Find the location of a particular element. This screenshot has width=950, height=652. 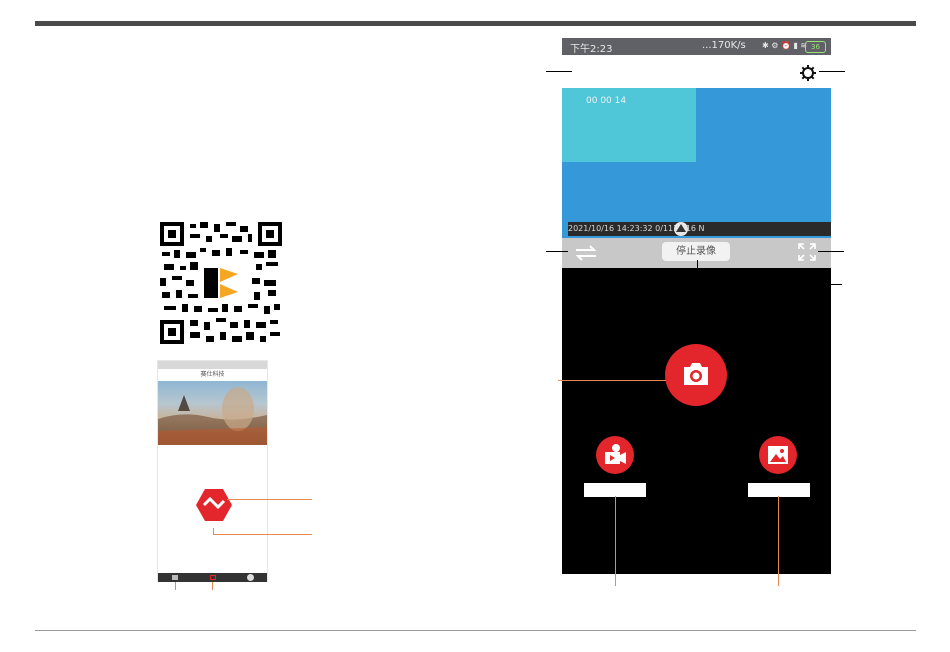

status-icons: ✱ ⚙ ⏰ ▮ ≋ is located at coordinates (785, 45).